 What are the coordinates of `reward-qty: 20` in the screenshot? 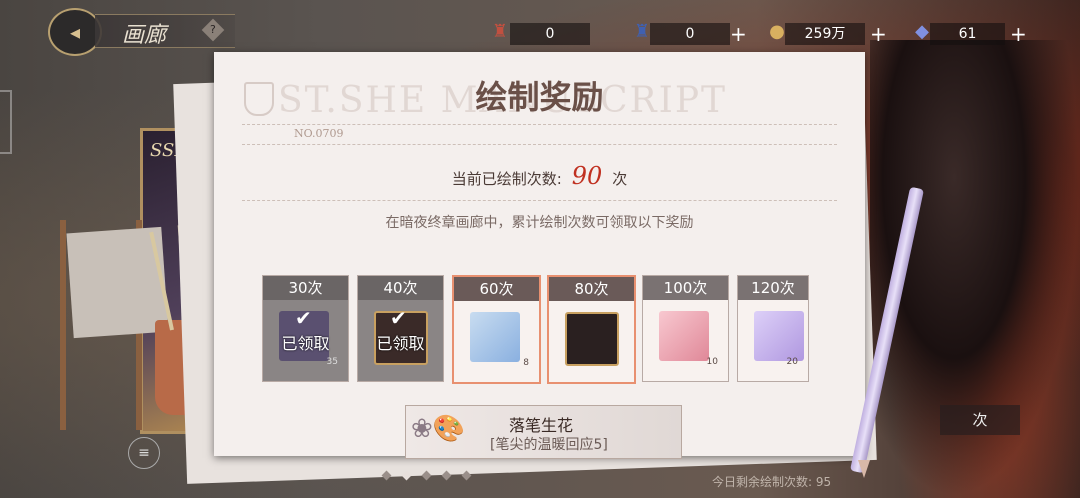 It's located at (792, 362).